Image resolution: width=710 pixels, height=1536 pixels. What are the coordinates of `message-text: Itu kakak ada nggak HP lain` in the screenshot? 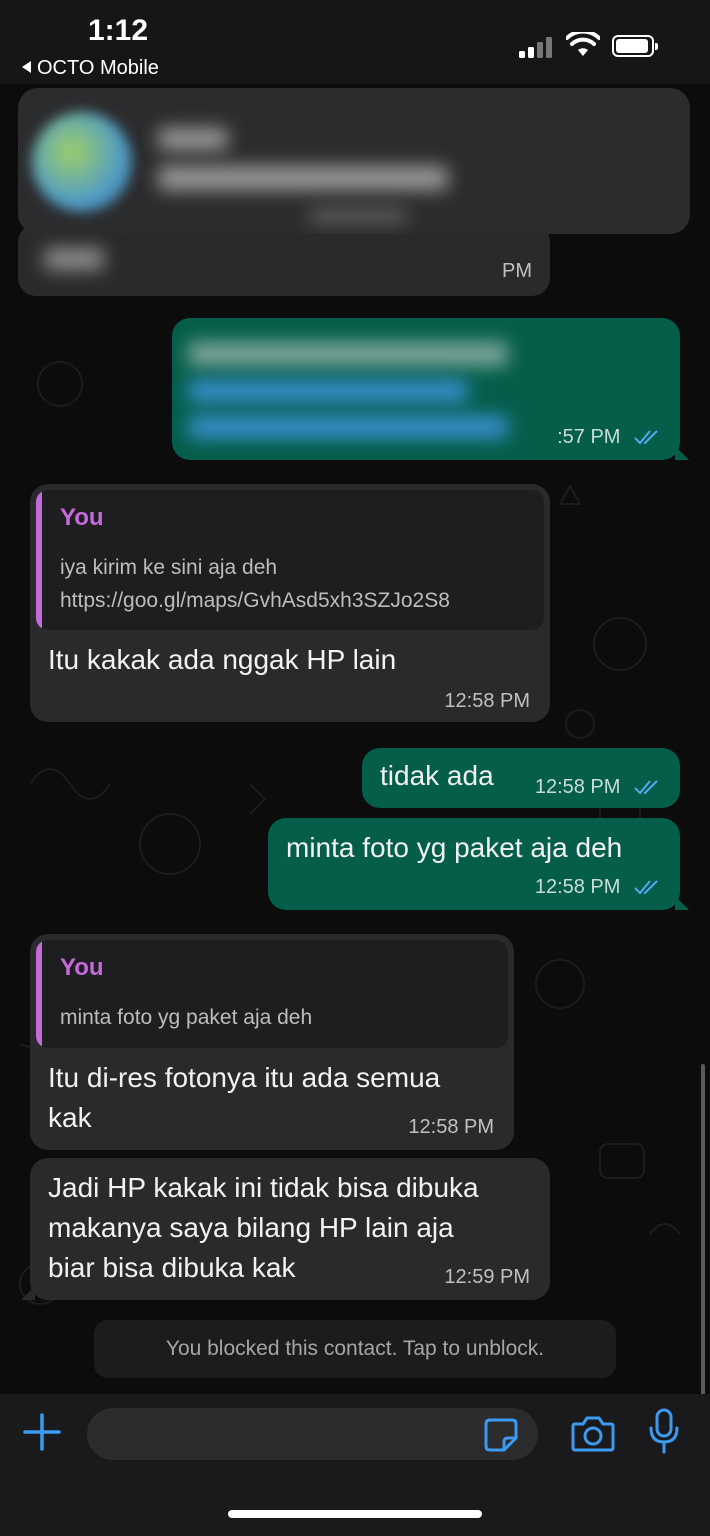 It's located at (222, 659).